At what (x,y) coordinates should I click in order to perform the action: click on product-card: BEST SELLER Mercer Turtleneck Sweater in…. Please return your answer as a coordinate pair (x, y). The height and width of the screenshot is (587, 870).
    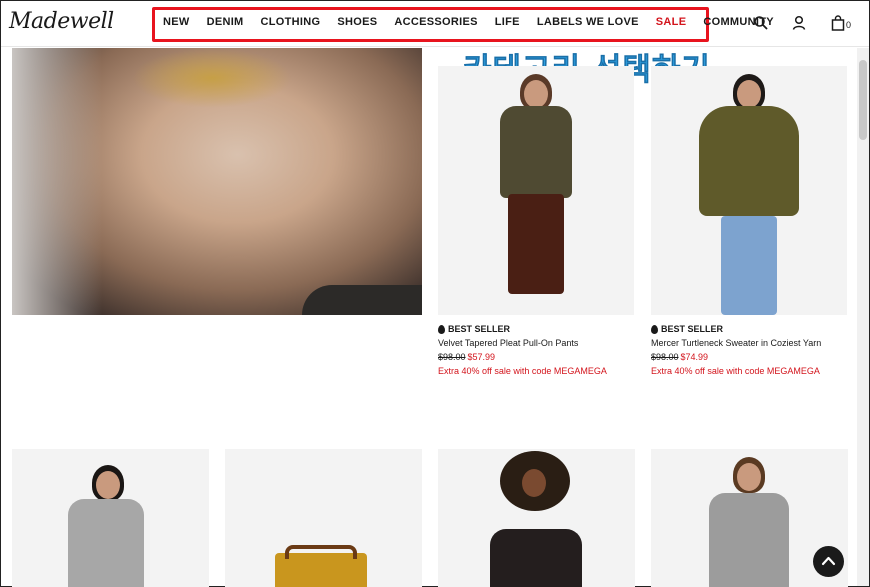
    Looking at the image, I should click on (749, 221).